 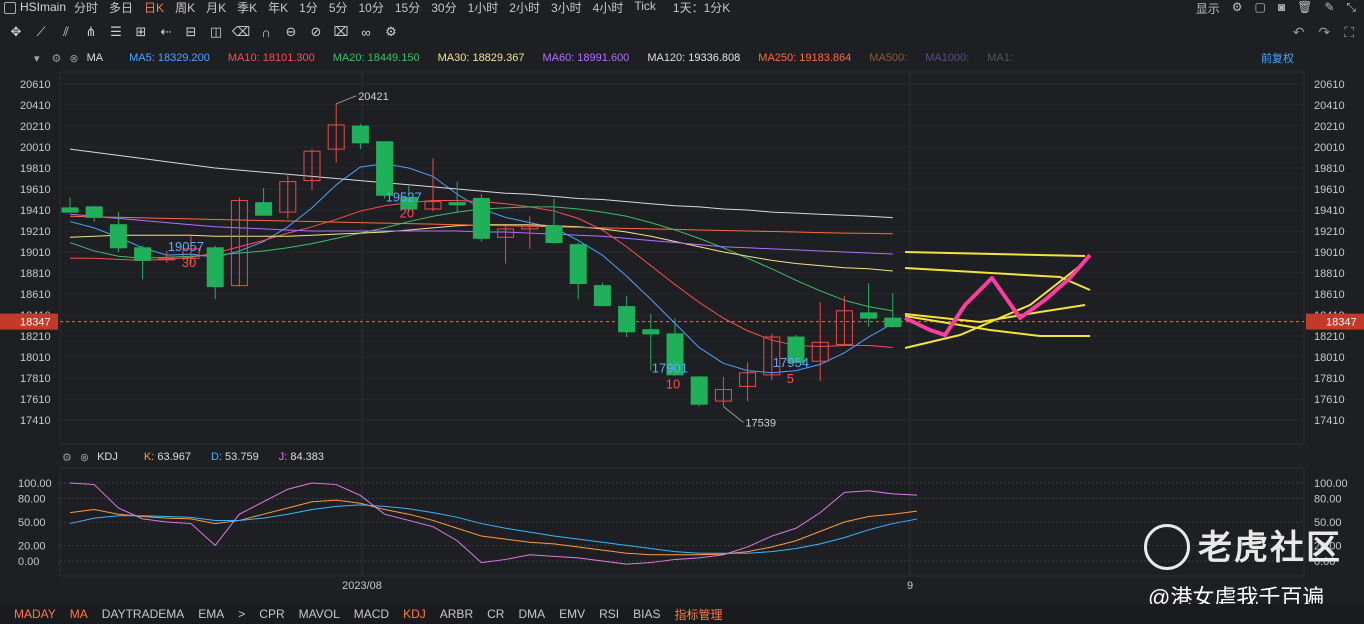 What do you see at coordinates (35, 484) in the screenshot?
I see `kdj-tick-left: 100.00` at bounding box center [35, 484].